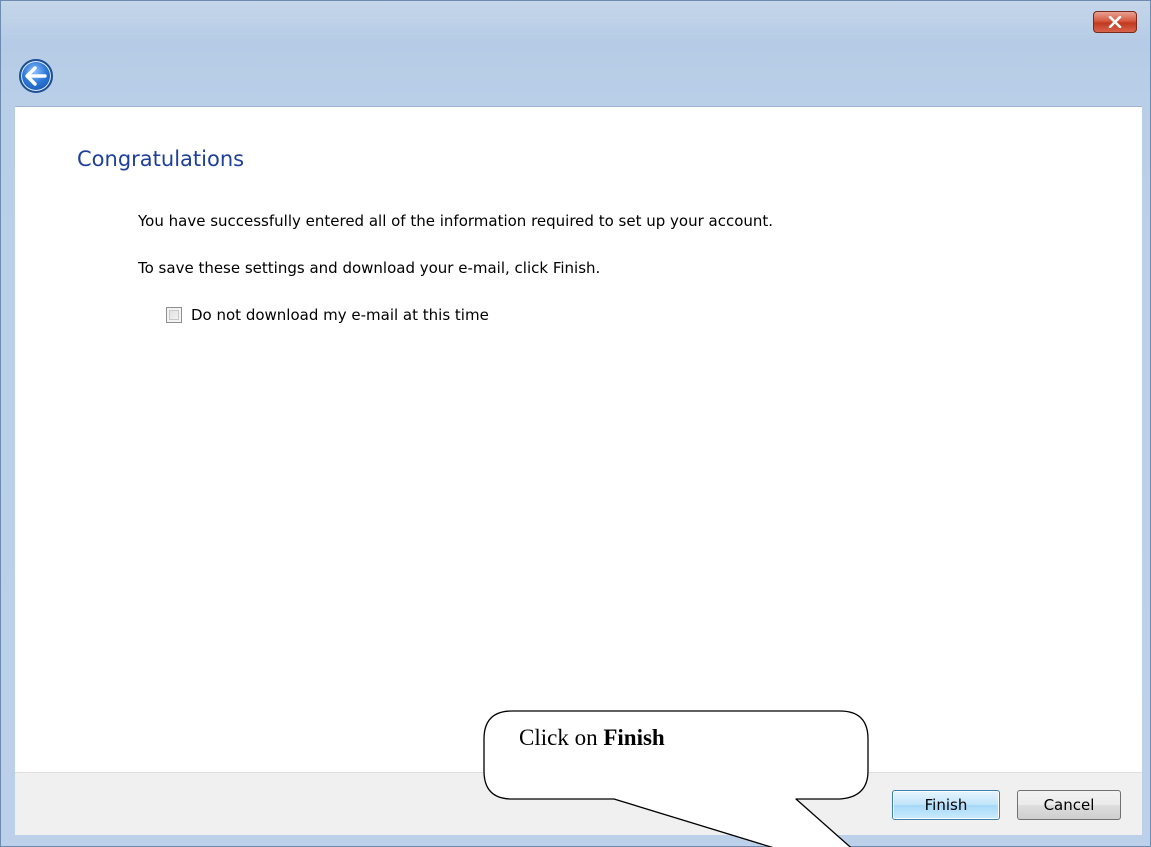  I want to click on back-arrow-icon, so click(36, 76).